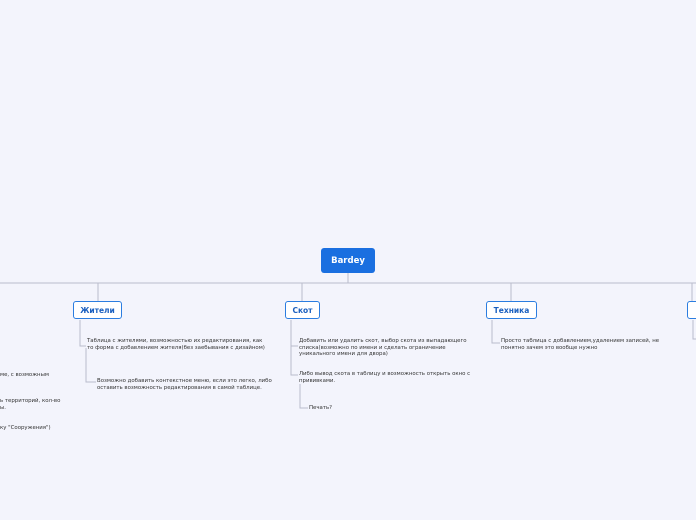 The width and height of the screenshot is (696, 520). What do you see at coordinates (30, 401) in the screenshot?
I see `note-left-2: ь территорий, кол-во` at bounding box center [30, 401].